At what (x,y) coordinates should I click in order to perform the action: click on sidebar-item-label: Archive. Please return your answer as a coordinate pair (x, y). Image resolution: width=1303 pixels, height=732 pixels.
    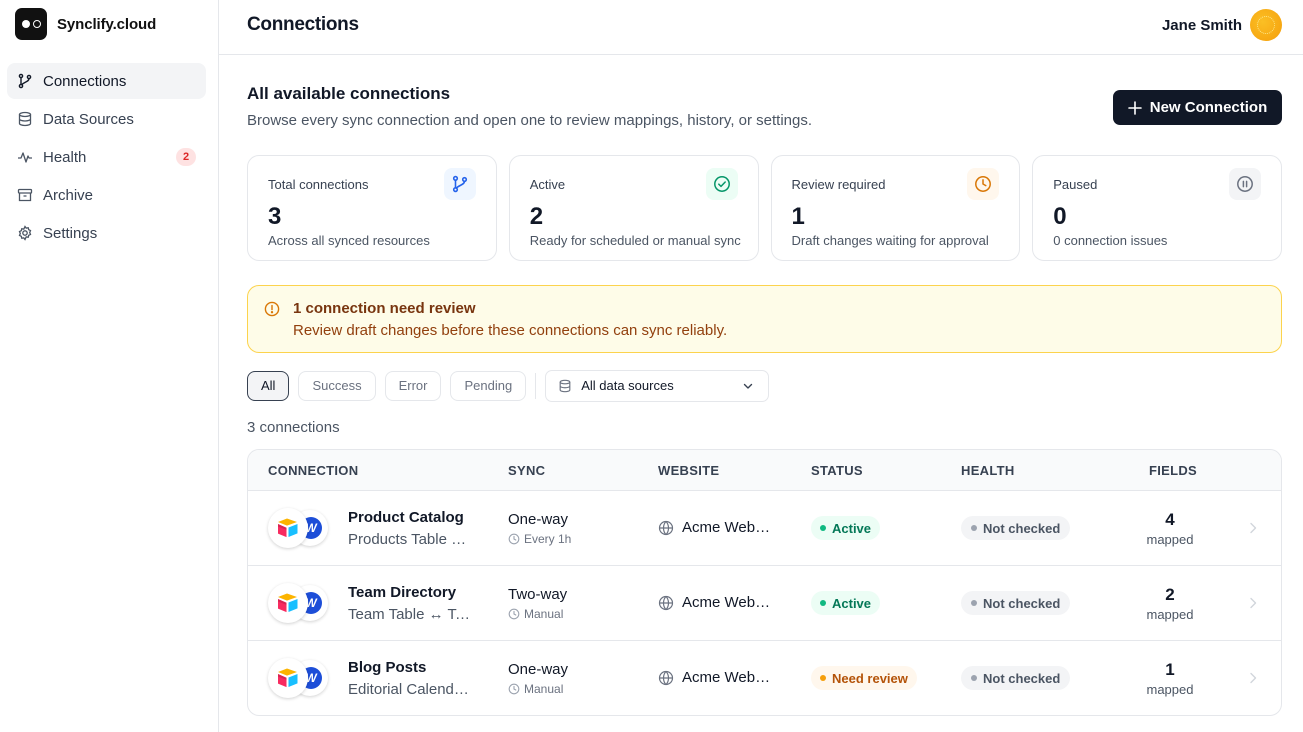
    Looking at the image, I should click on (68, 195).